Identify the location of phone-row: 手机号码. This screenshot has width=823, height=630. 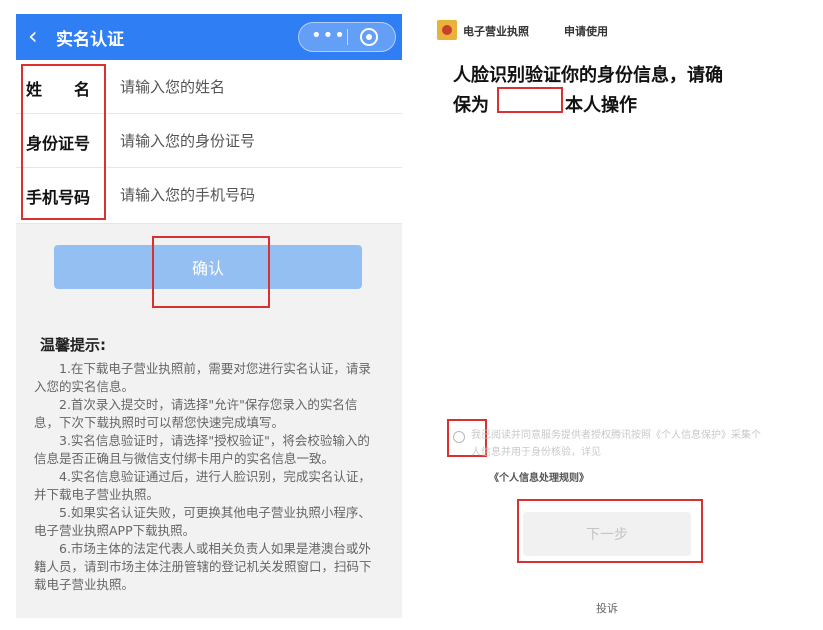
(209, 196).